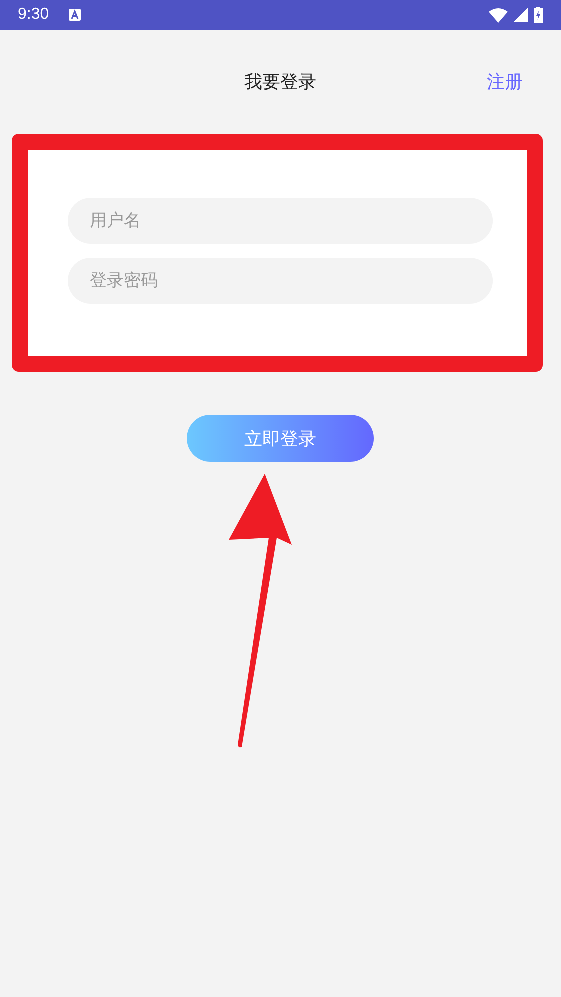 Image resolution: width=561 pixels, height=997 pixels. I want to click on input-field: 用户名, so click(280, 221).